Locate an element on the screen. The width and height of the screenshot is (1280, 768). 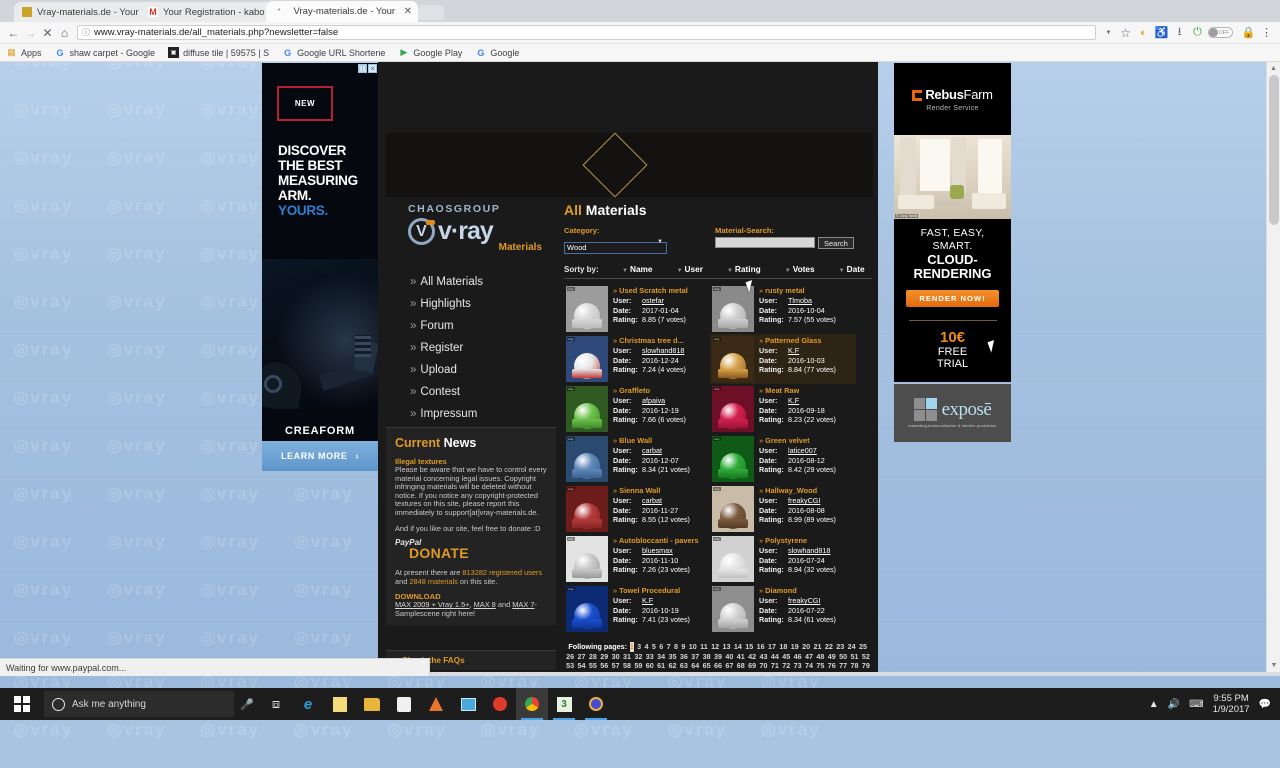
search-input is located at coordinates (765, 242).